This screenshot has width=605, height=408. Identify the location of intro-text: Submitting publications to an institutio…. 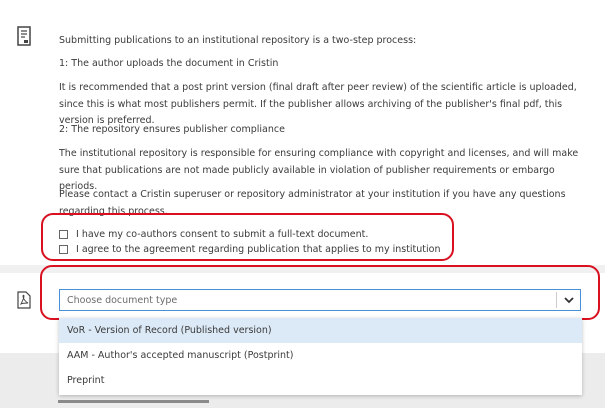
(238, 40).